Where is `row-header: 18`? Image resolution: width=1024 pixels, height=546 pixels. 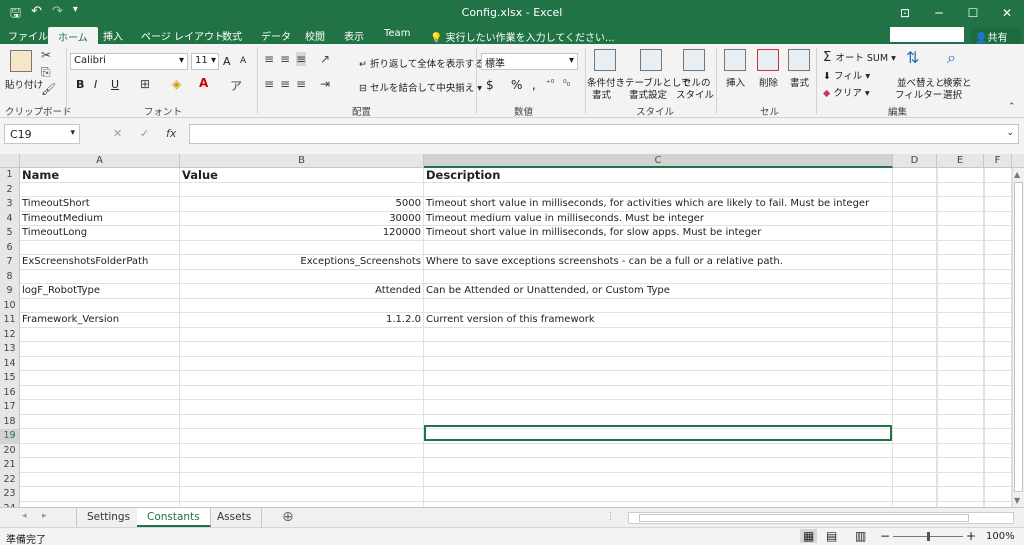 row-header: 18 is located at coordinates (10, 421).